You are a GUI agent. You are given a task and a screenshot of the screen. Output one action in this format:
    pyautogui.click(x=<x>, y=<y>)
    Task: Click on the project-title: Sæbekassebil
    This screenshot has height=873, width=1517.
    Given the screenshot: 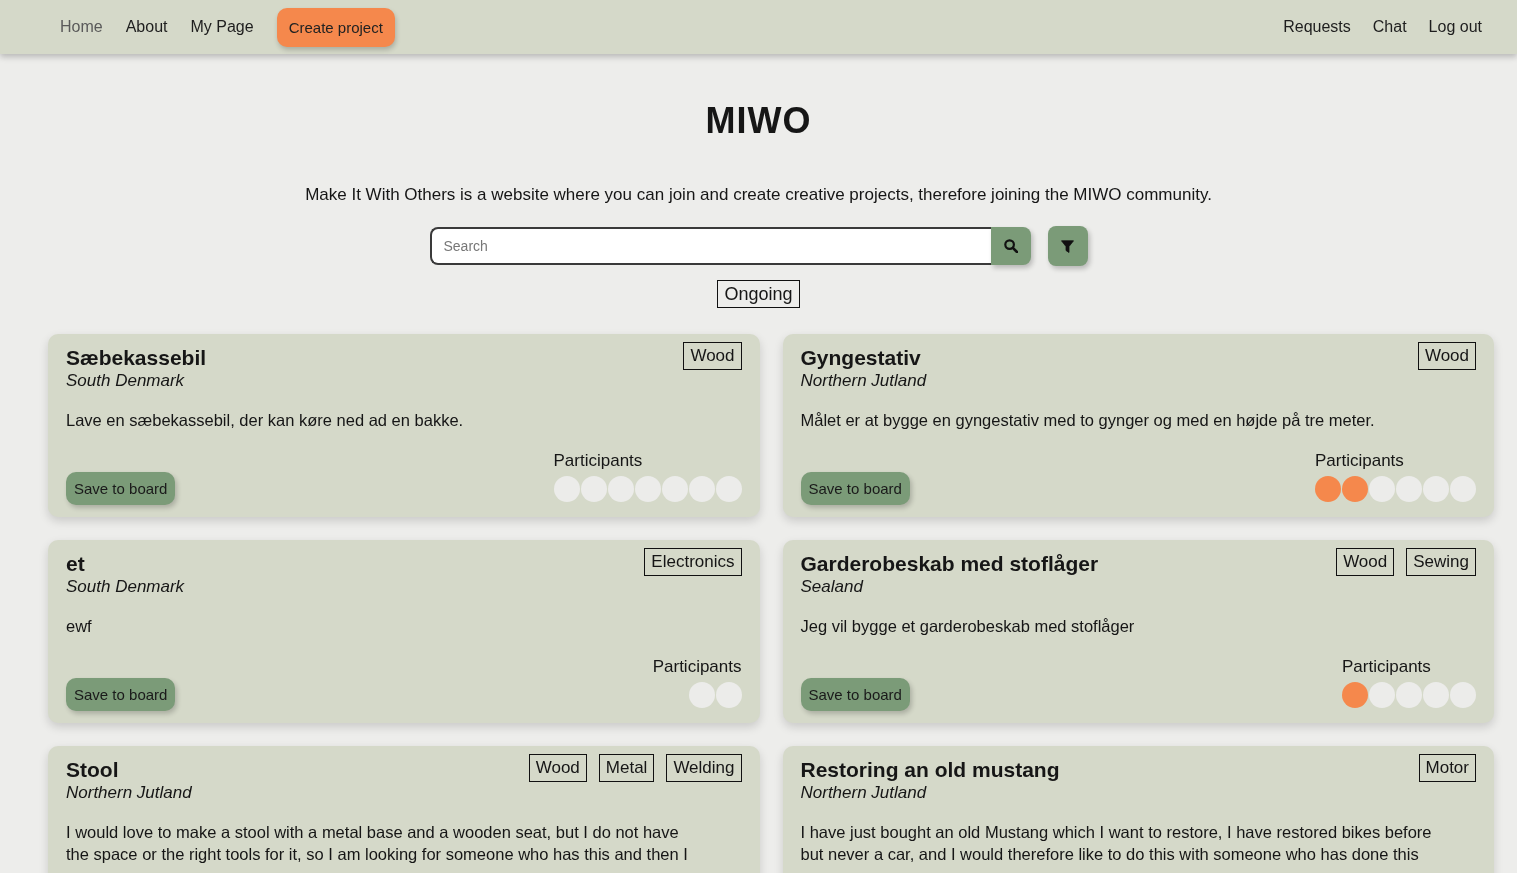 What is the action you would take?
    pyautogui.click(x=136, y=358)
    